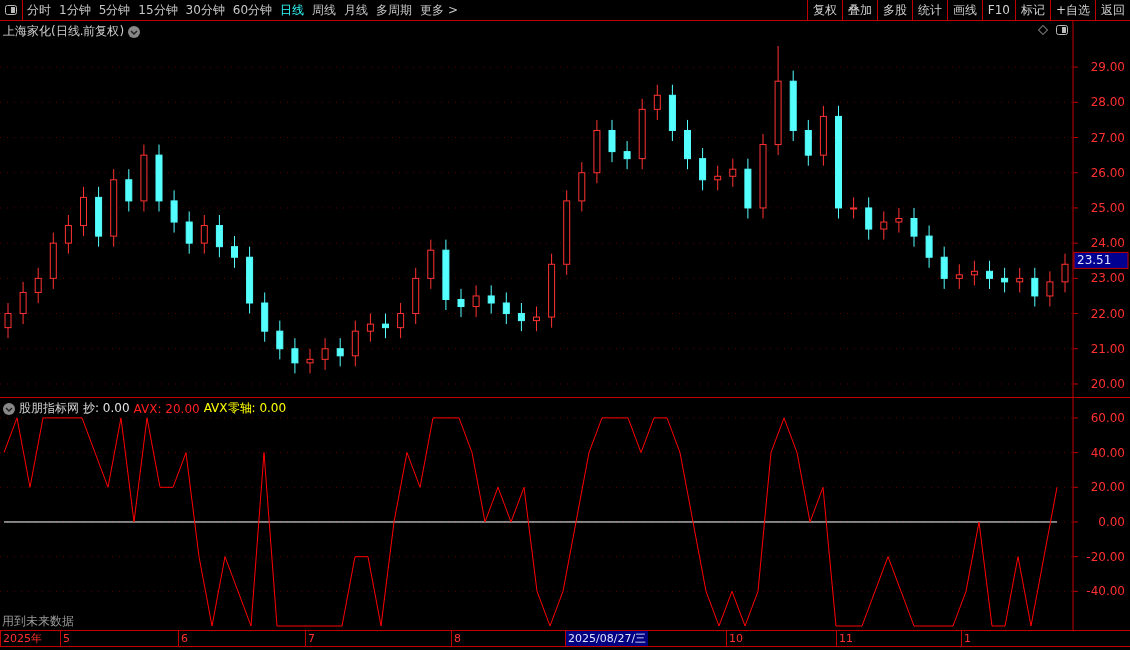 The height and width of the screenshot is (650, 1130). I want to click on warning-note: 用到未来数据, so click(38, 621).